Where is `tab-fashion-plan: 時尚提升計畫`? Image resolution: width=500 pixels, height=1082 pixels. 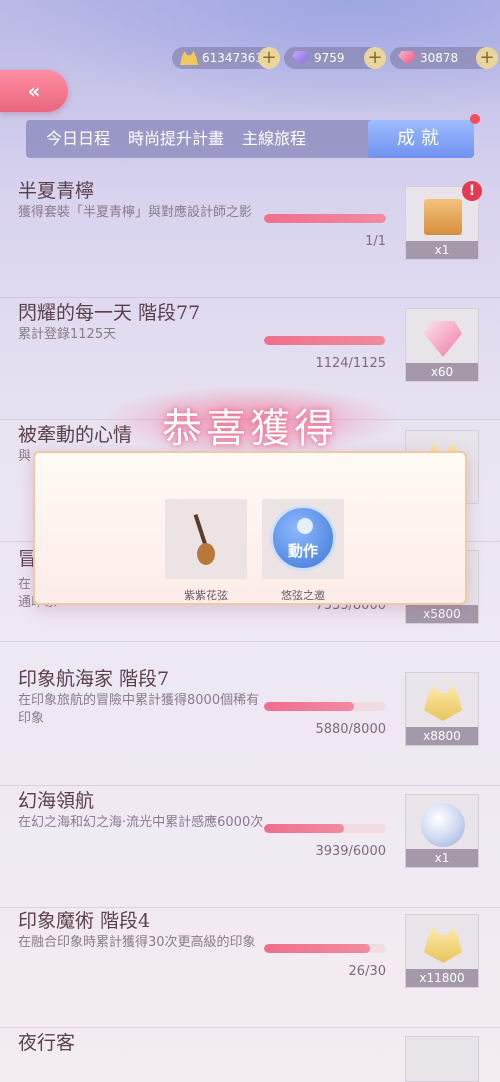
tab-fashion-plan: 時尚提升計畫 is located at coordinates (176, 139).